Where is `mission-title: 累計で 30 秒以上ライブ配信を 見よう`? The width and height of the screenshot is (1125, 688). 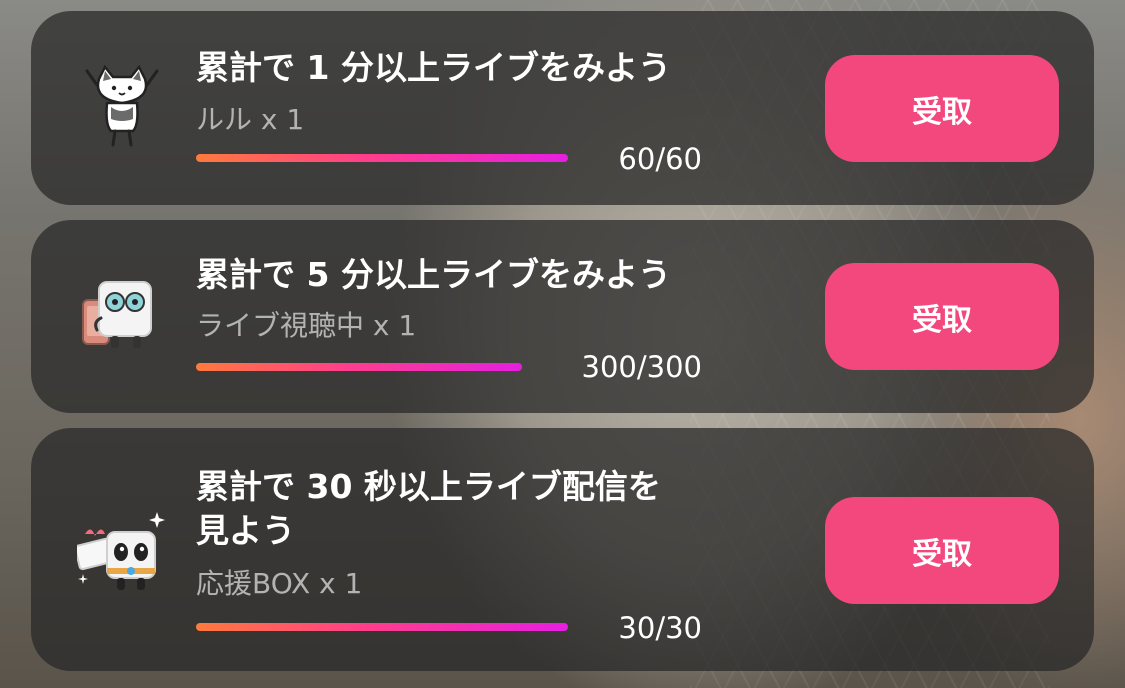 mission-title: 累計で 30 秒以上ライブ配信を 見よう is located at coordinates (428, 508).